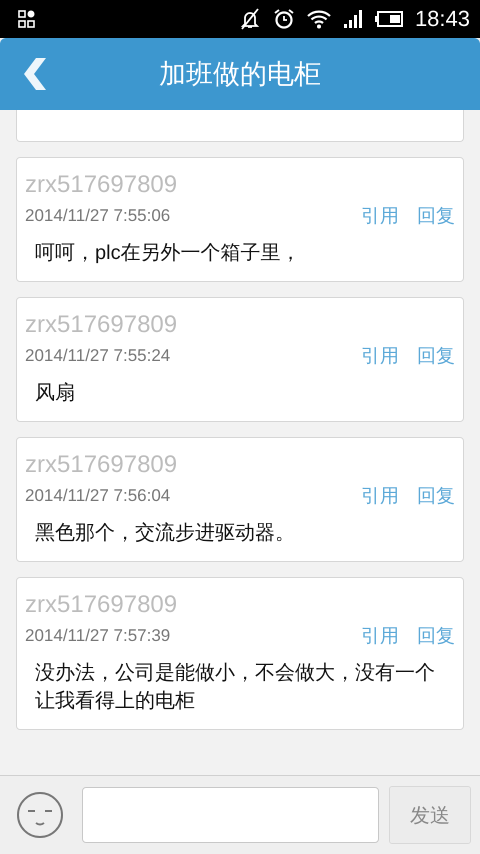 This screenshot has width=480, height=854. I want to click on post-time: 2014/11/27 7:57:39, so click(98, 636).